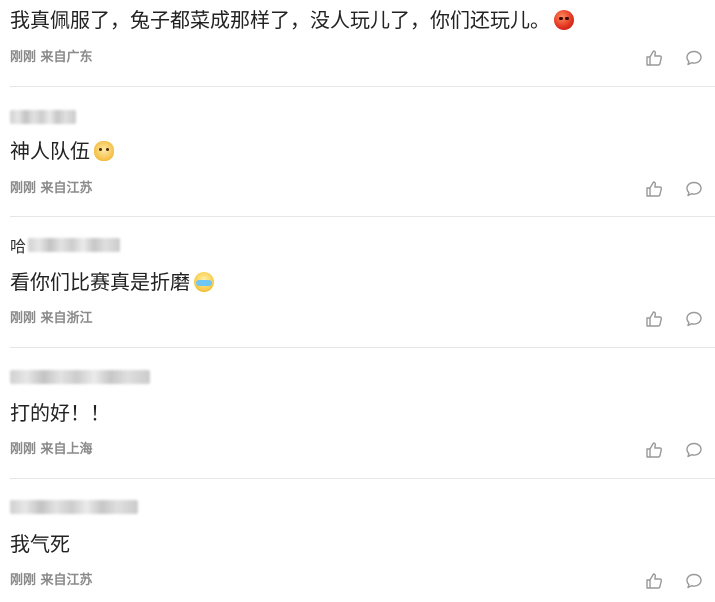 Image resolution: width=715 pixels, height=602 pixels. What do you see at coordinates (62, 151) in the screenshot?
I see `comment-text: 神人队伍` at bounding box center [62, 151].